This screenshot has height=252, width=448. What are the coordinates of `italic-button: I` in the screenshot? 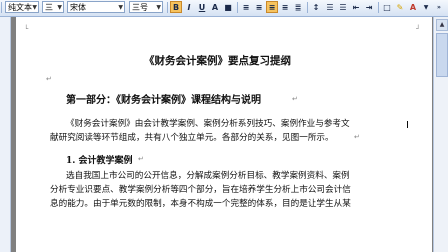 It's located at (189, 7).